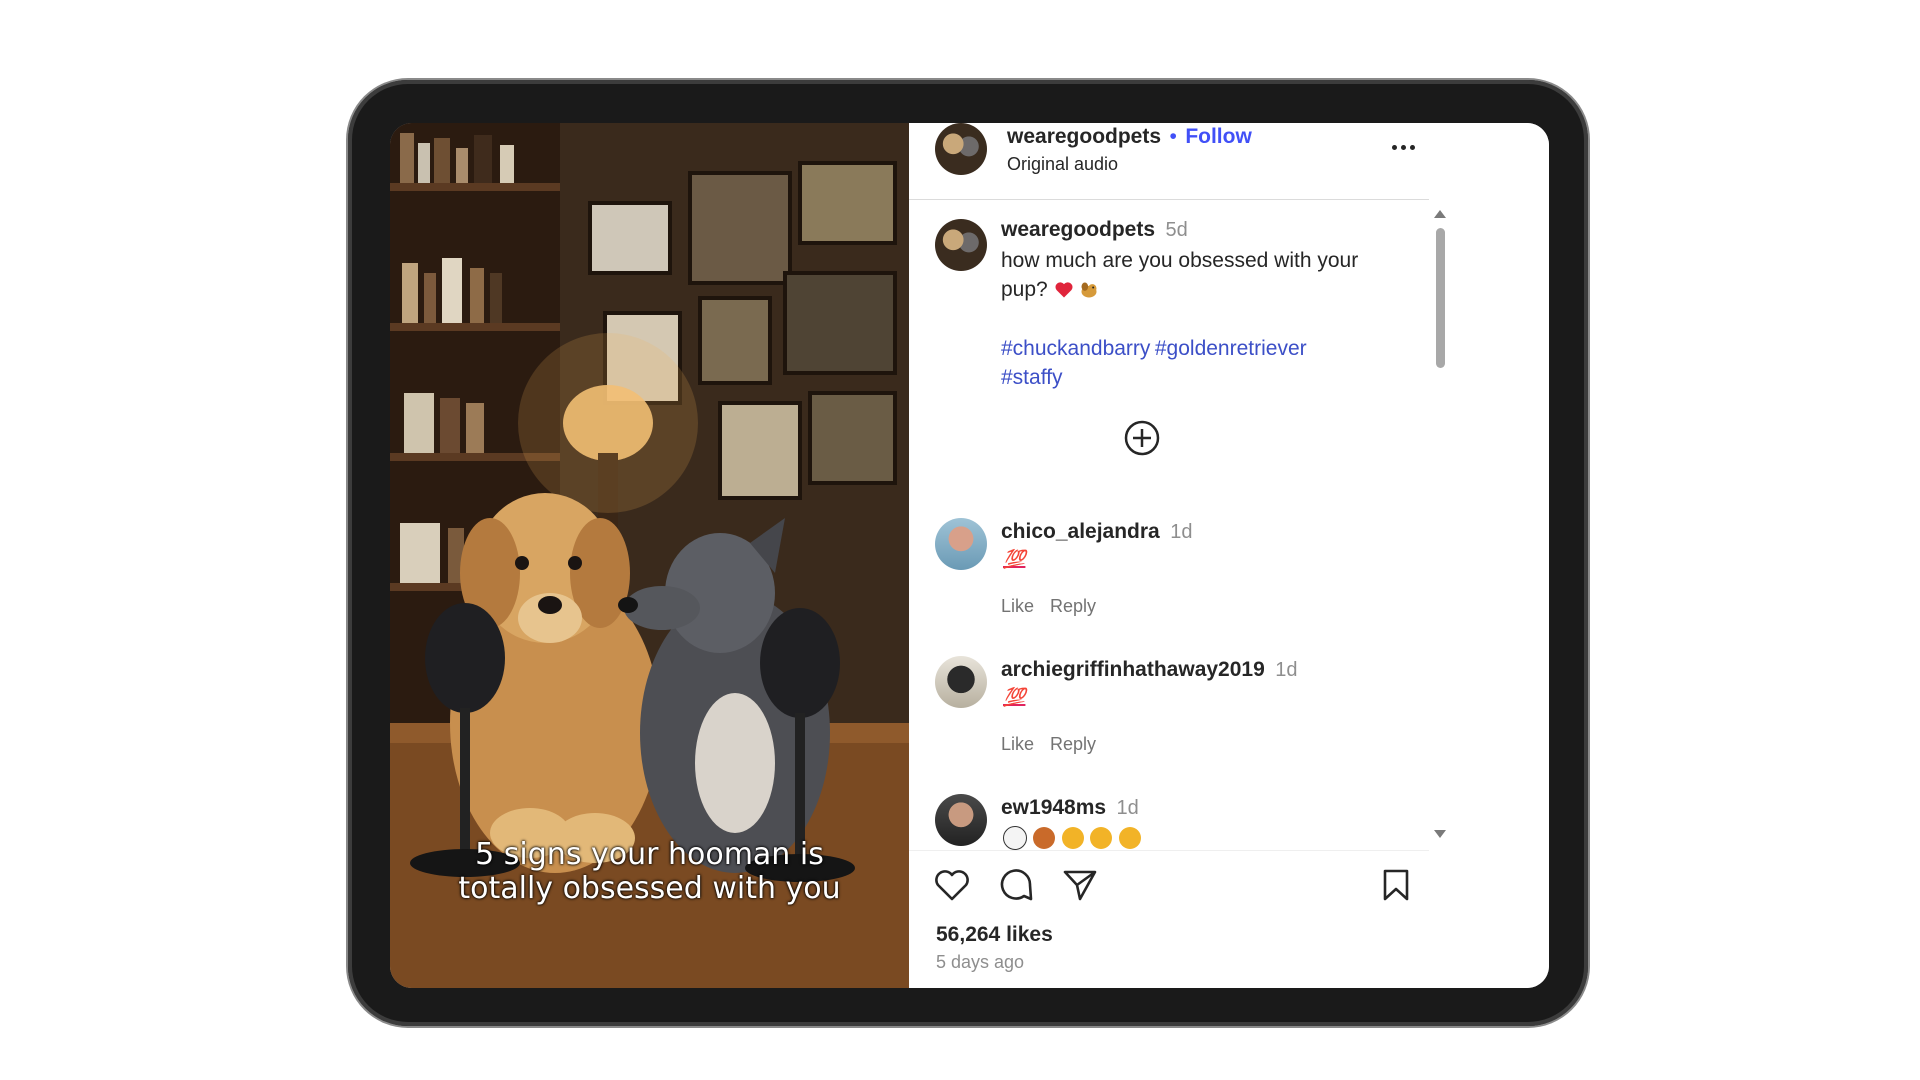 The height and width of the screenshot is (1080, 1920). Describe the element at coordinates (1053, 807) in the screenshot. I see `comment-username: ew1948ms` at that location.